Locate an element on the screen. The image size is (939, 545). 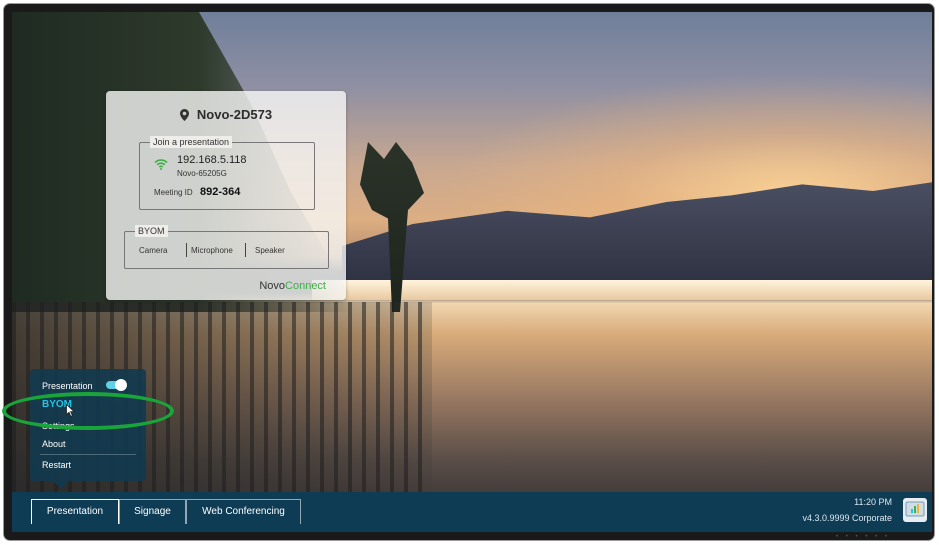
wifi-icon is located at coordinates (161, 166).